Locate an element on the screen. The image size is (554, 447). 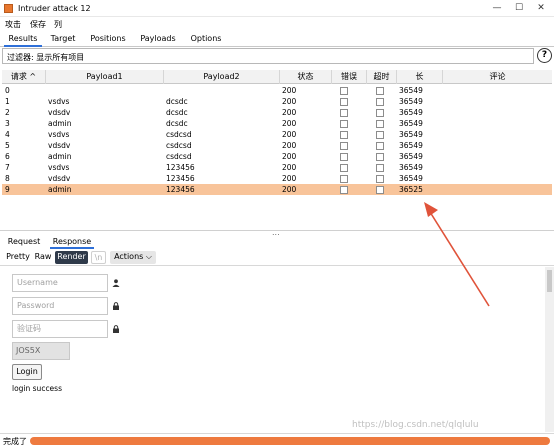
pretty-button: Pretty is located at coordinates (18, 257).